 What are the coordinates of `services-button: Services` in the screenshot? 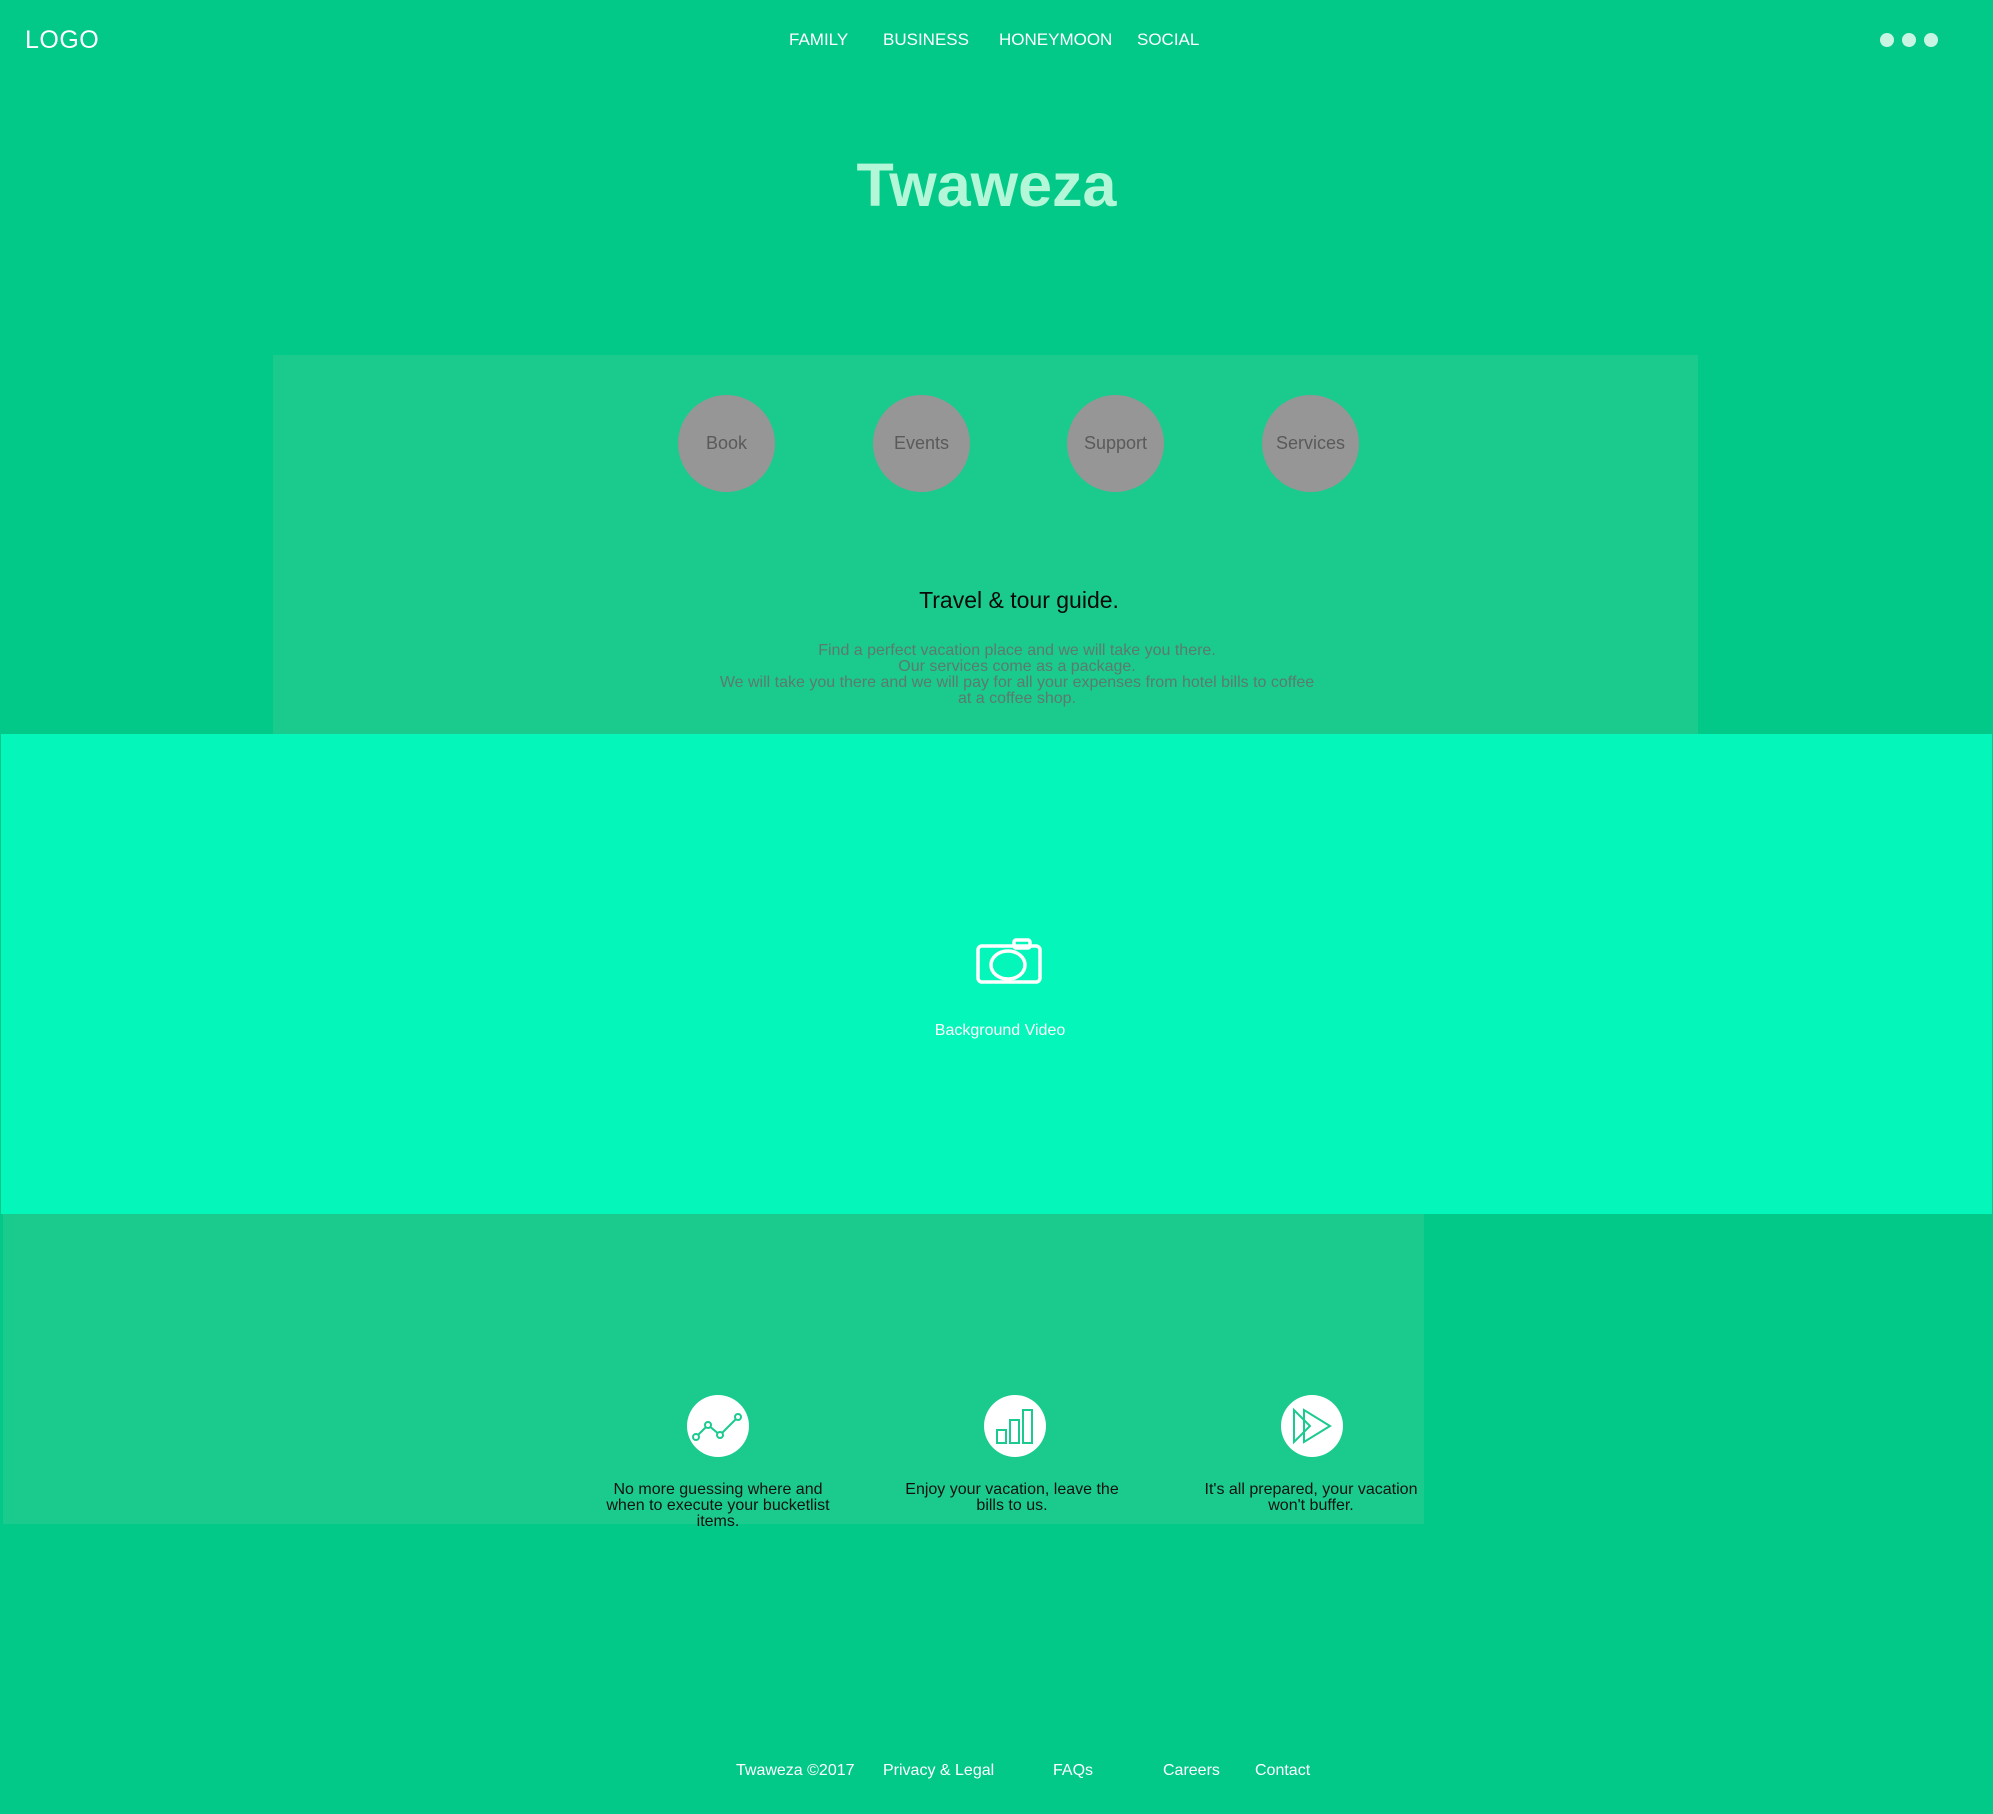 It's located at (1310, 443).